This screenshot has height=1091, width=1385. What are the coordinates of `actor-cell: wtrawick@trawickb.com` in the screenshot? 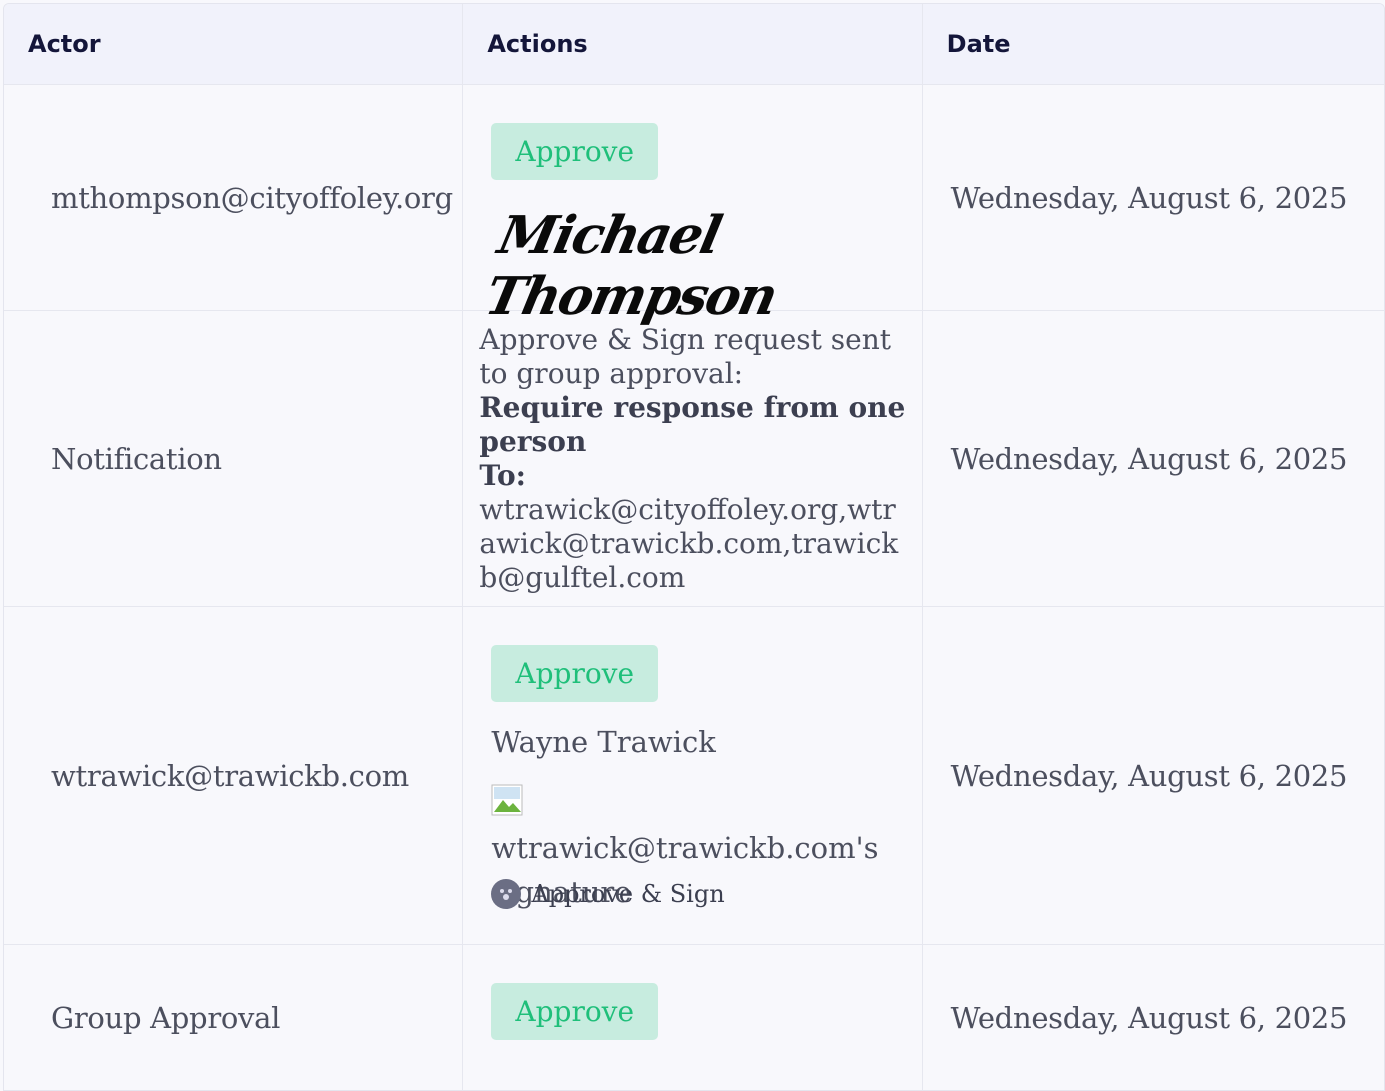 It's located at (234, 775).